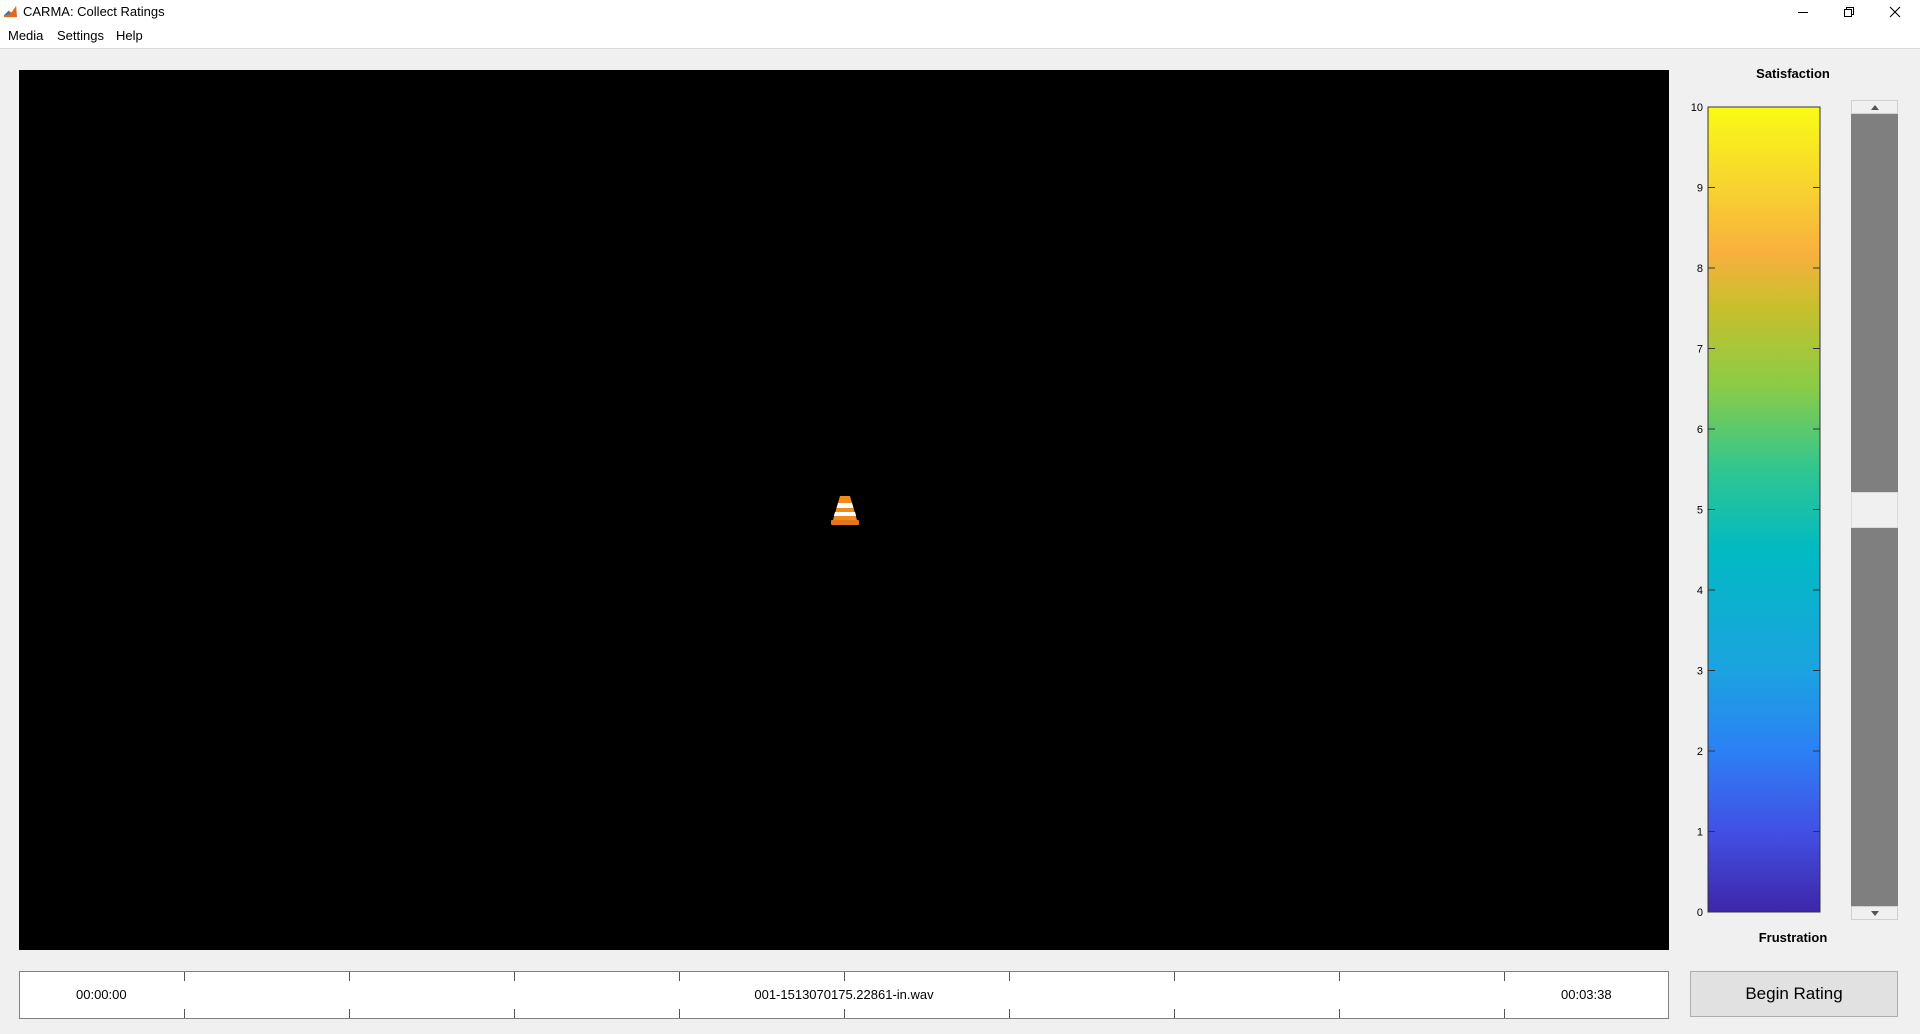 The image size is (1920, 1034). I want to click on menu-settings: Settings, so click(80, 36).